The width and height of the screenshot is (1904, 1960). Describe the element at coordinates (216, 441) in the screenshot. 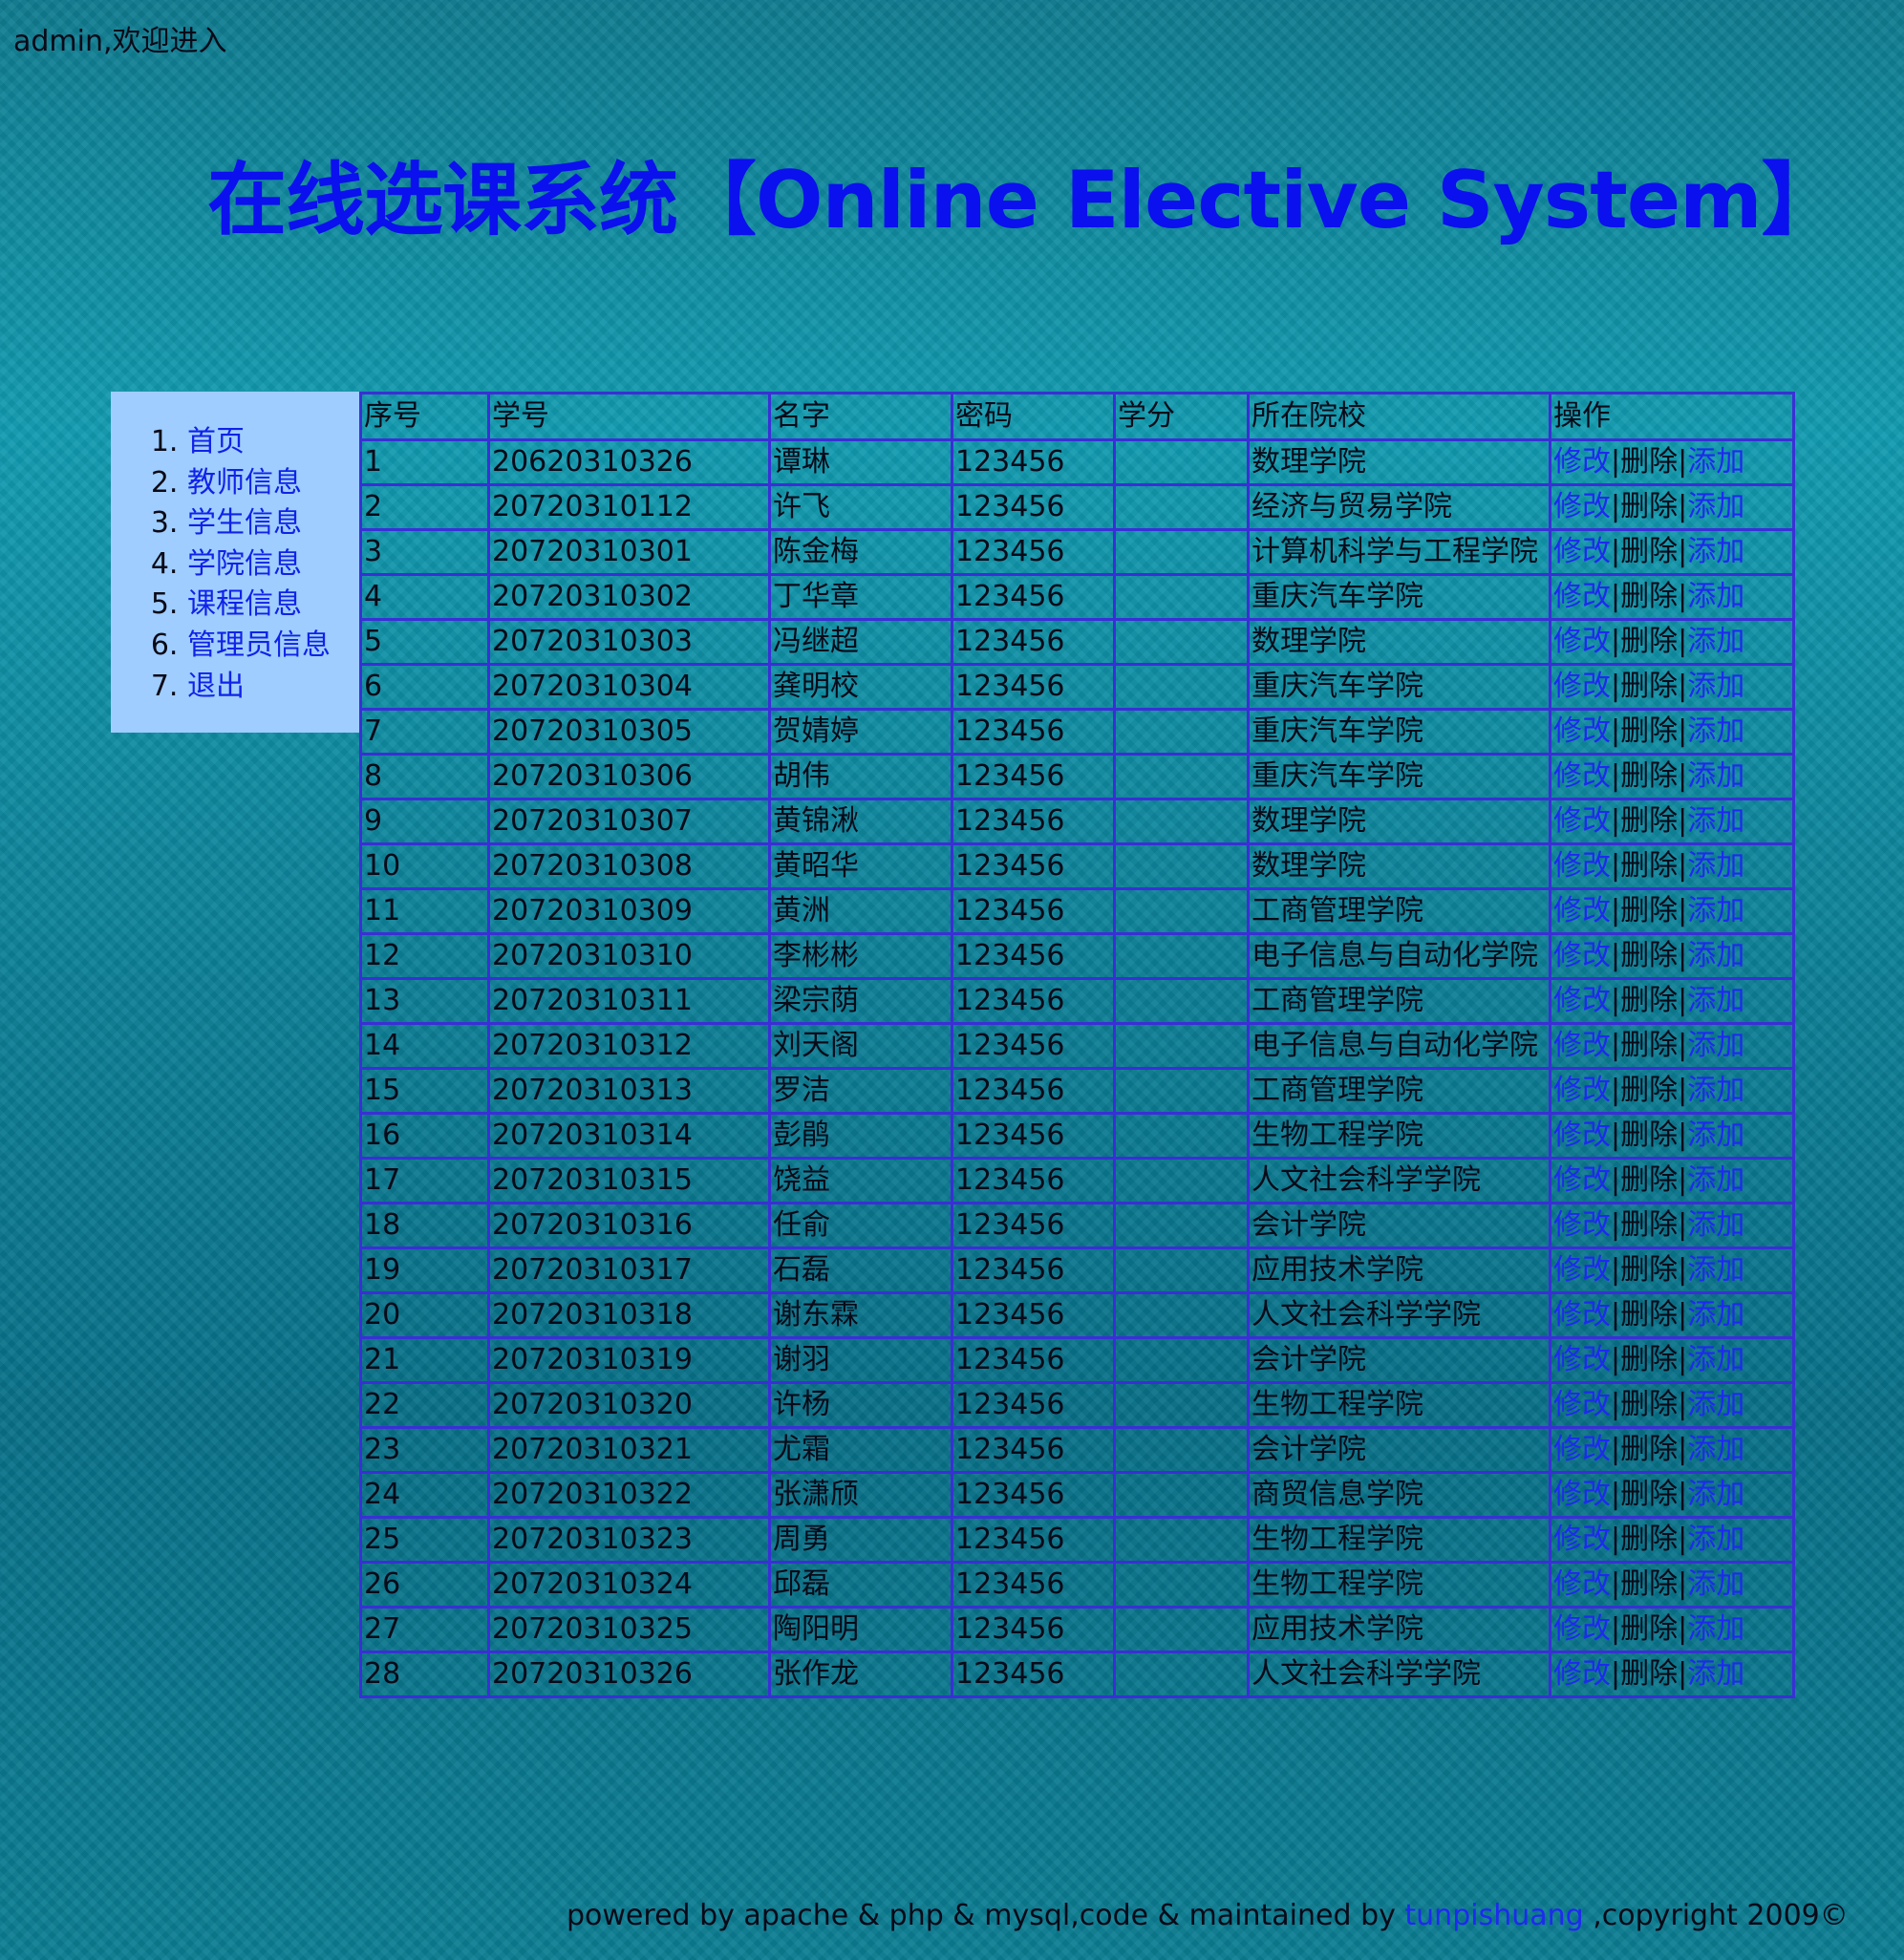

I see `sidebar-link-home: 首页` at that location.